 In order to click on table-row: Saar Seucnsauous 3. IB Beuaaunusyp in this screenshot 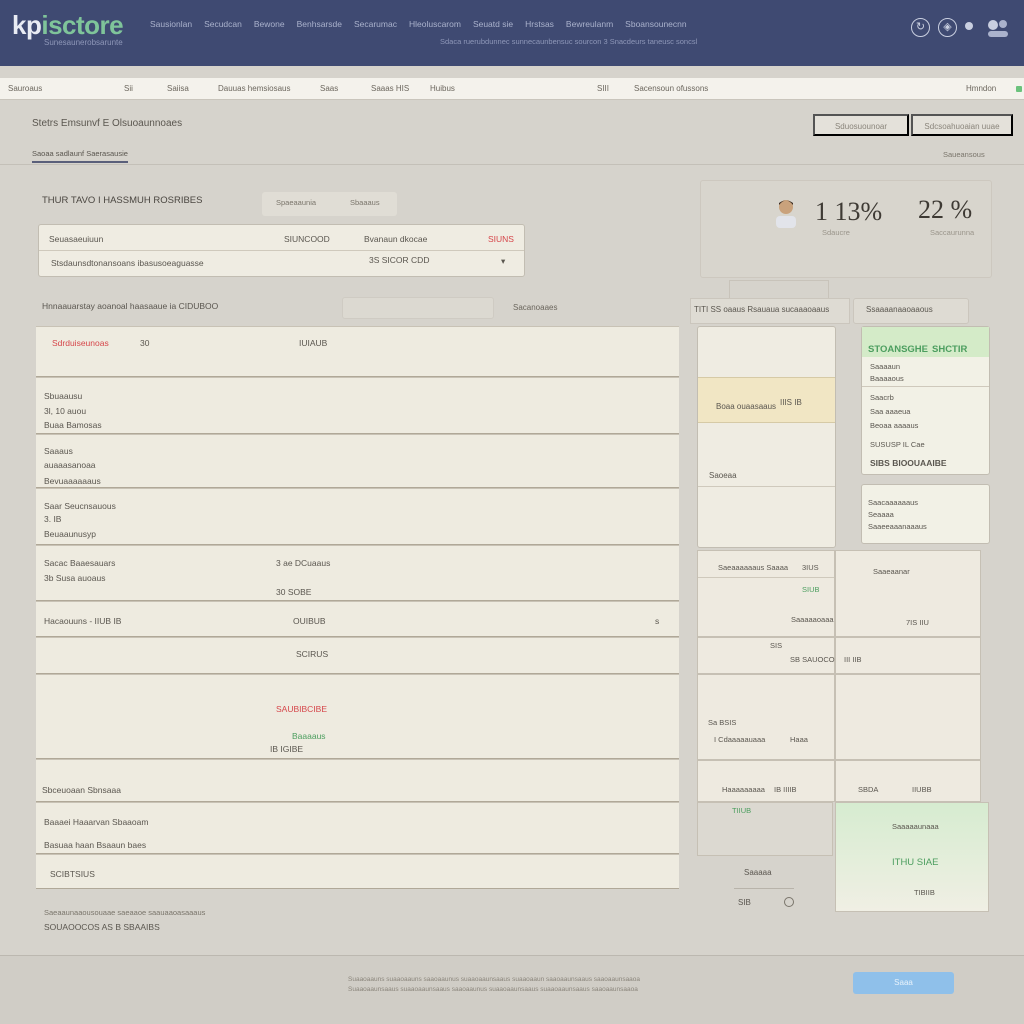, I will do `click(357, 516)`.